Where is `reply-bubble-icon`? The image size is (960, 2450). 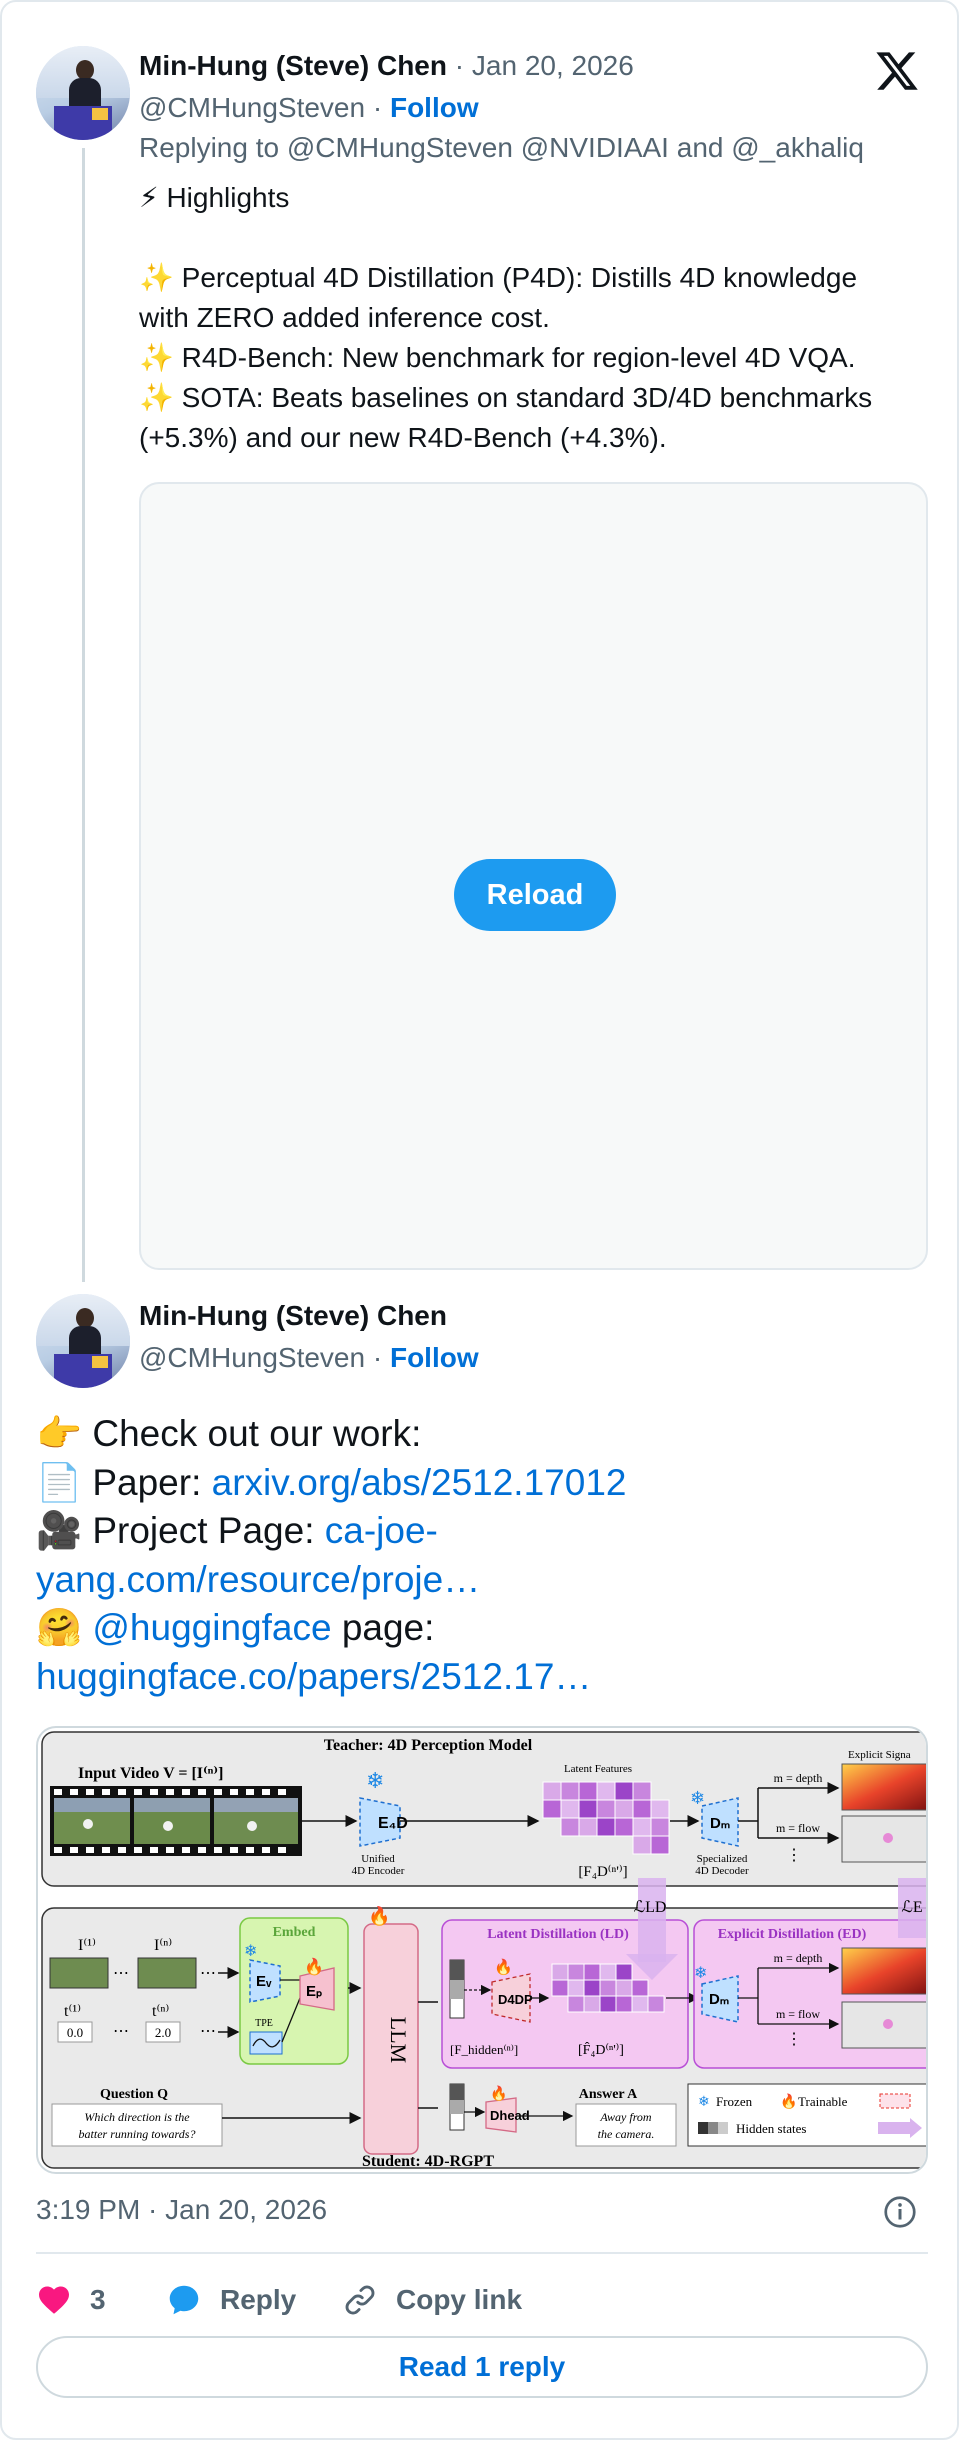 reply-bubble-icon is located at coordinates (184, 2300).